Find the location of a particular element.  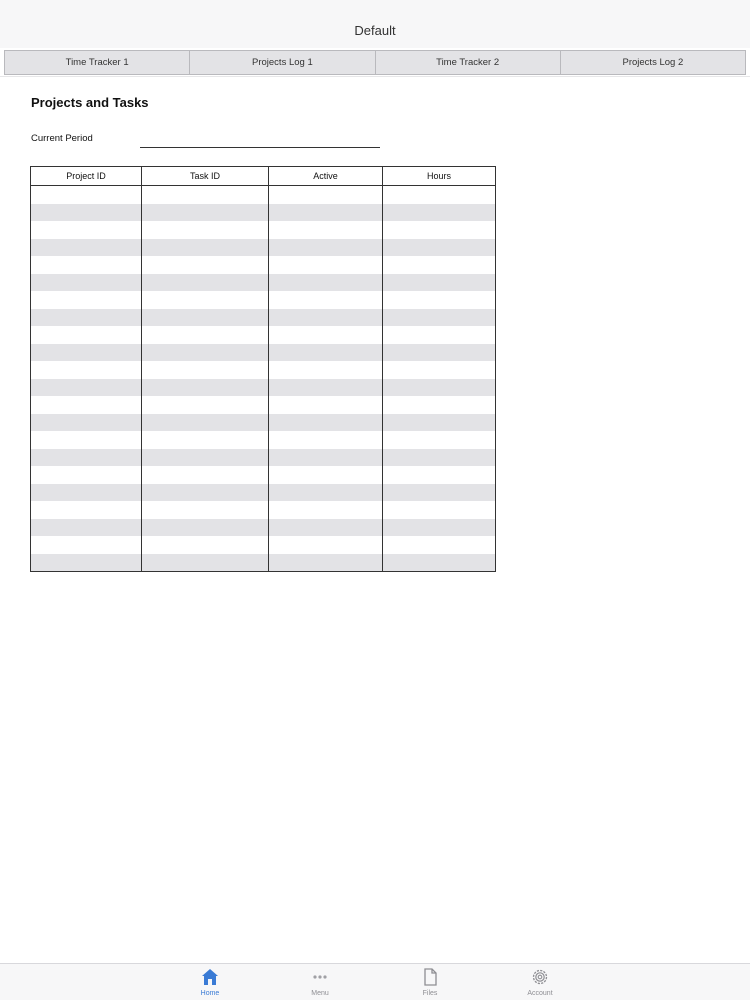

tab-projects-log-1: Projects Log 1 is located at coordinates (283, 62).